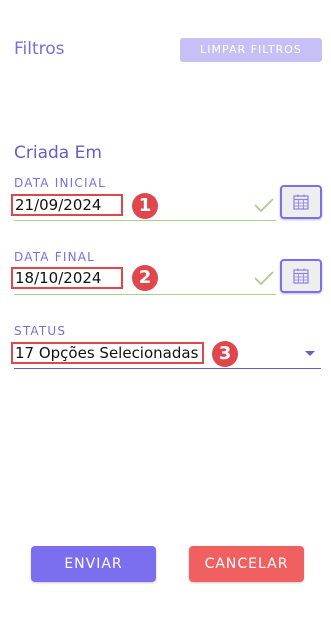 The width and height of the screenshot is (331, 628). I want to click on section-title: Criada Em, so click(58, 153).